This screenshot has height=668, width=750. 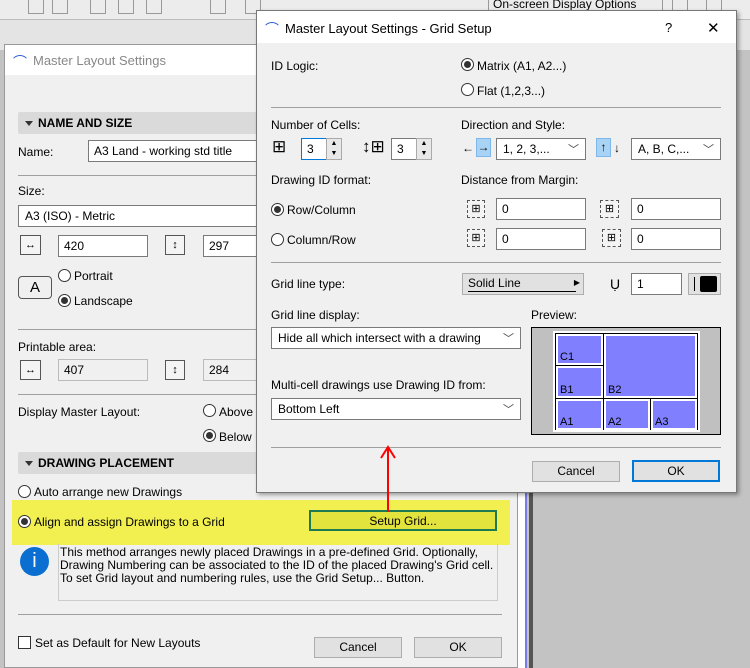 I want to click on default-label: Set as Default for New Layouts, so click(x=118, y=643).